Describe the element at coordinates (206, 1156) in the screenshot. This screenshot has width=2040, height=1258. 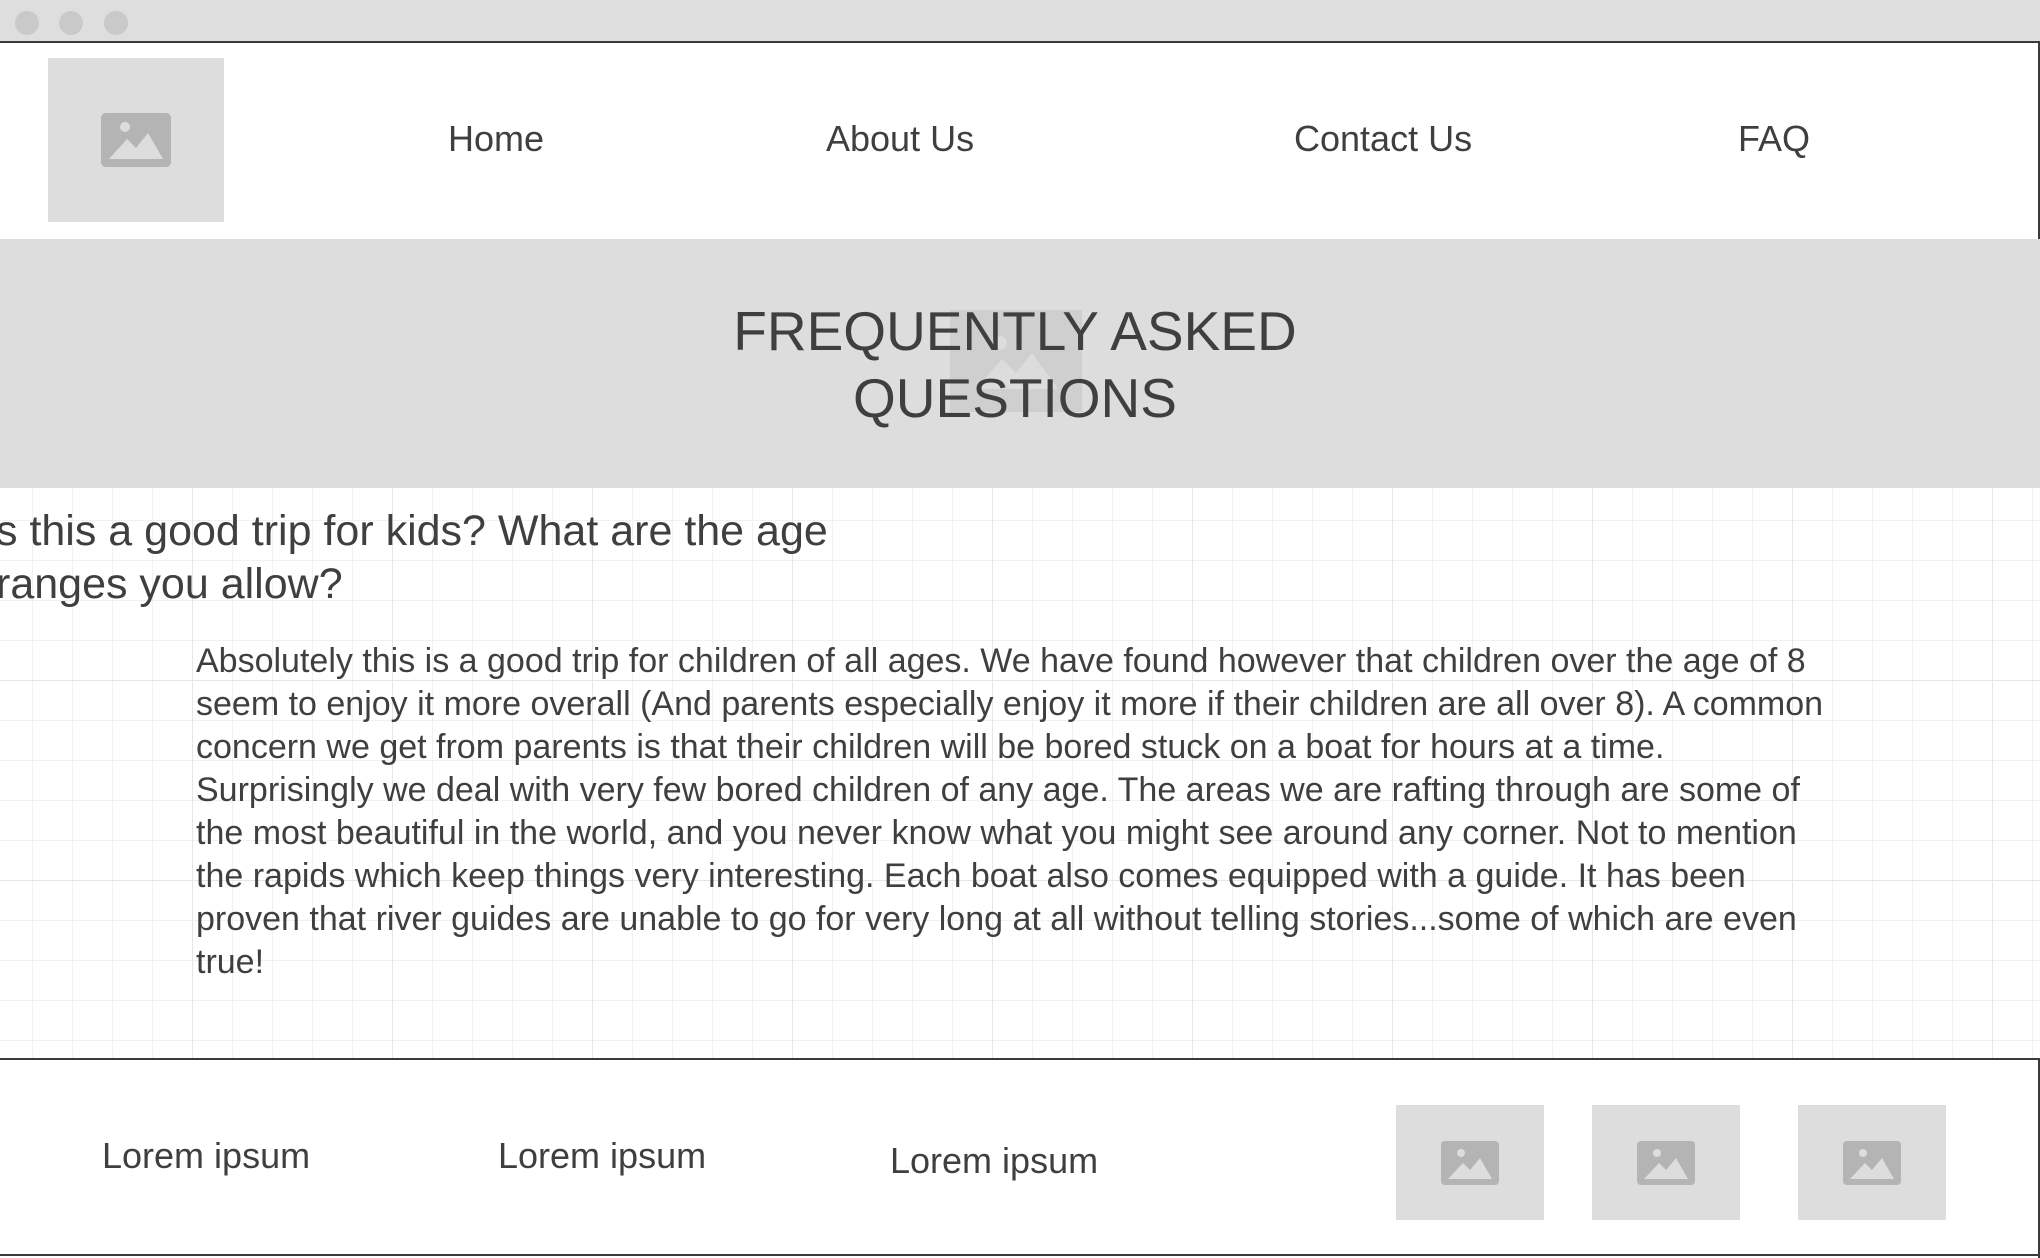
I see `footer-link-1: Lorem ipsum` at that location.